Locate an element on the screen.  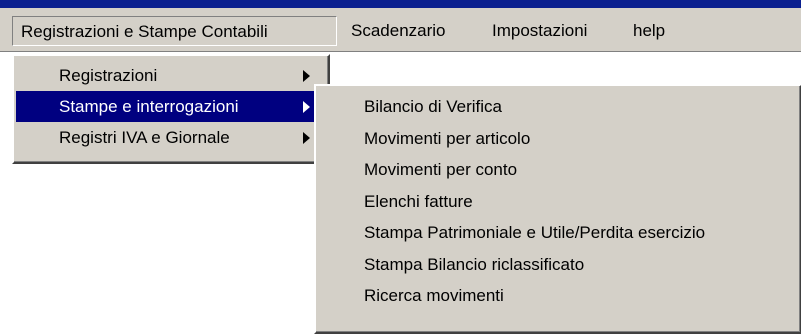
menu-registrazioni-e-stampe-contabili: Registrazioni e Stampe Contabili is located at coordinates (174, 31).